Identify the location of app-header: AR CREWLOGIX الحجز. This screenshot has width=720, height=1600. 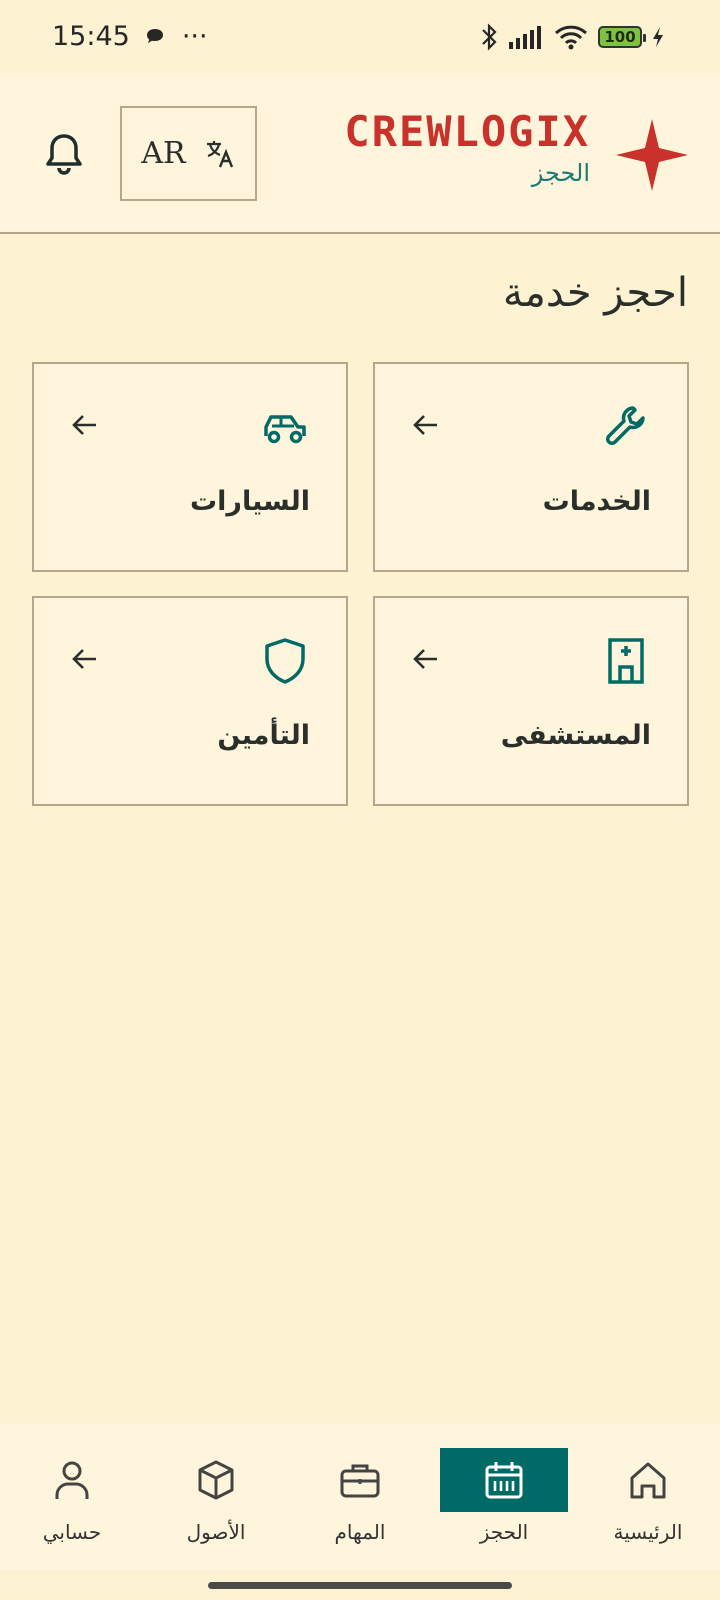
(360, 153).